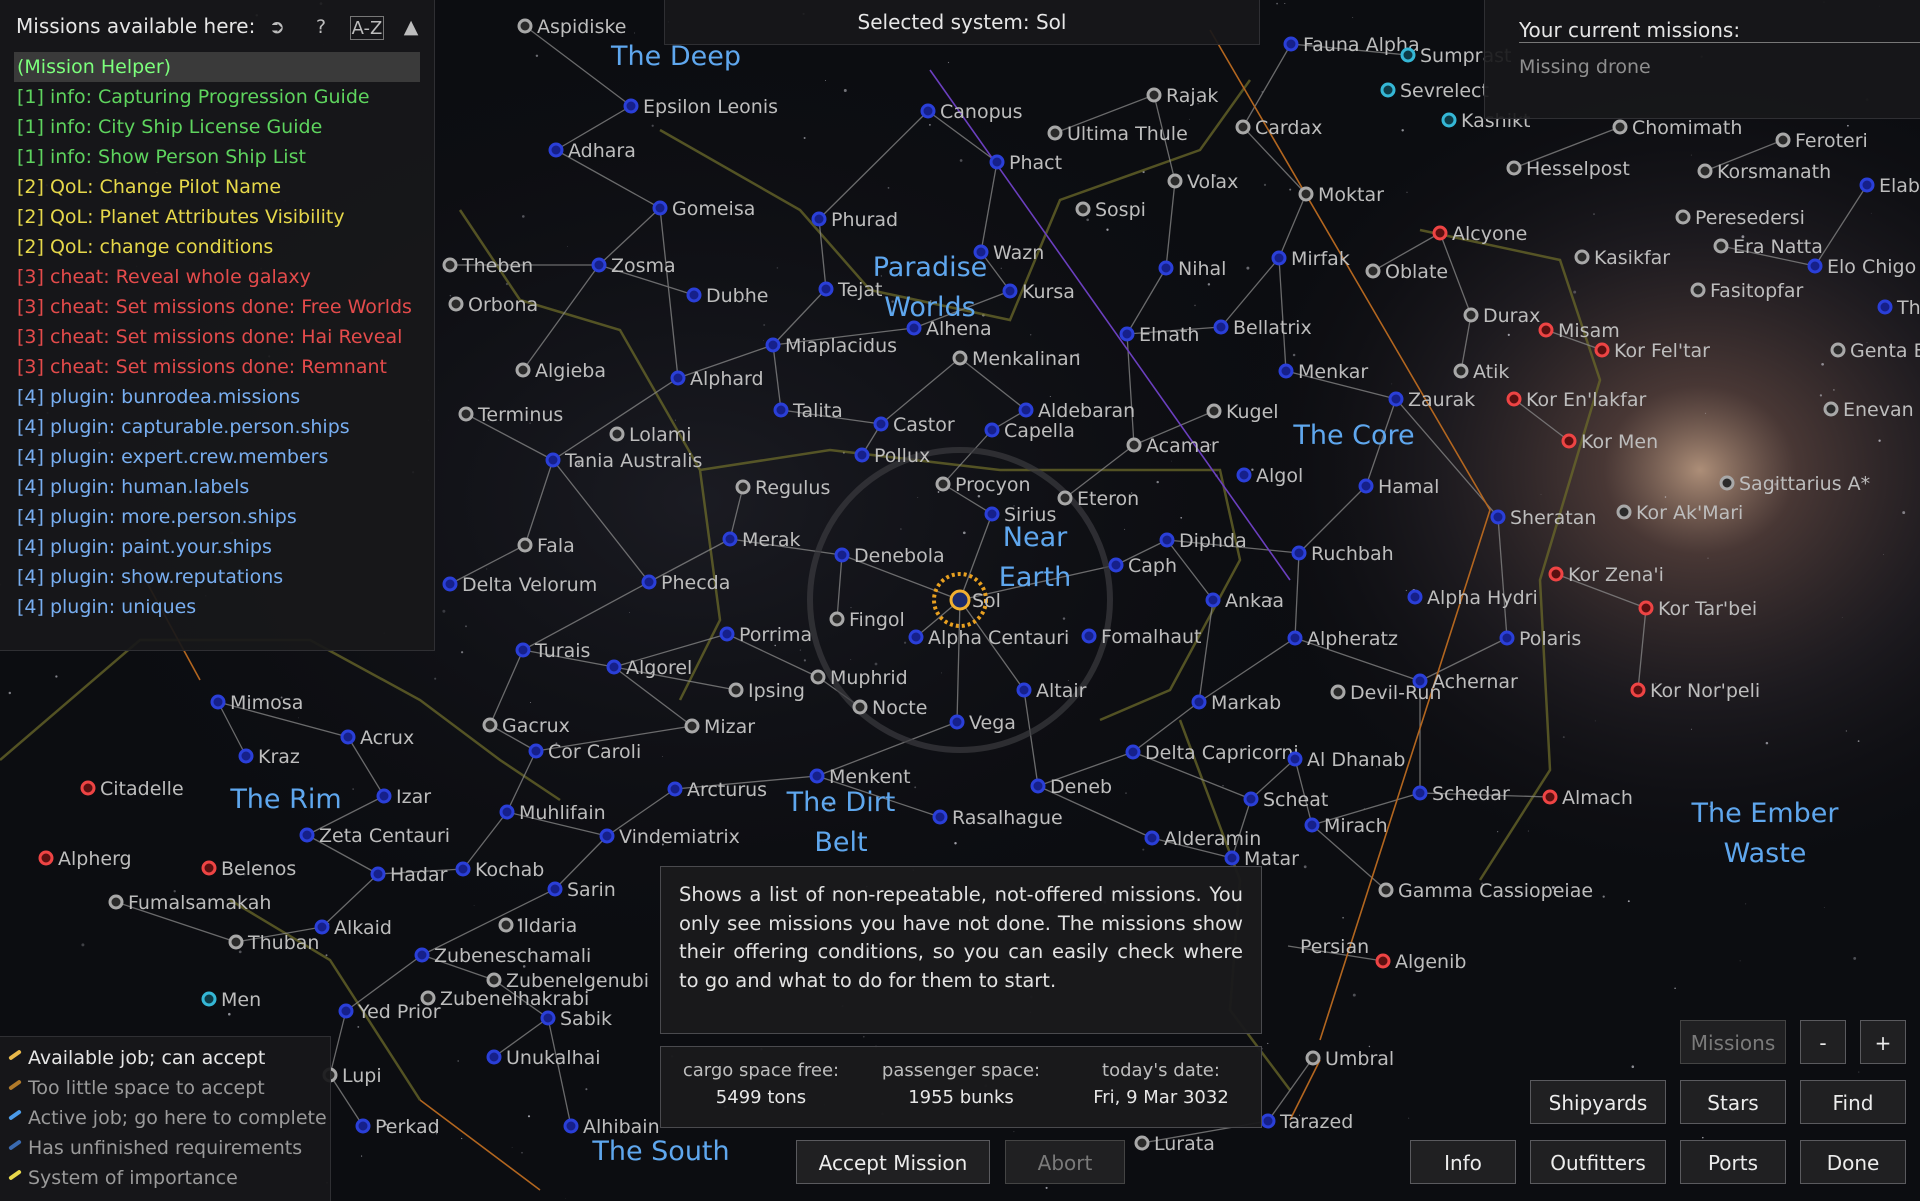 The height and width of the screenshot is (1201, 1920). Describe the element at coordinates (1733, 1102) in the screenshot. I see `stars-button: Stars` at that location.